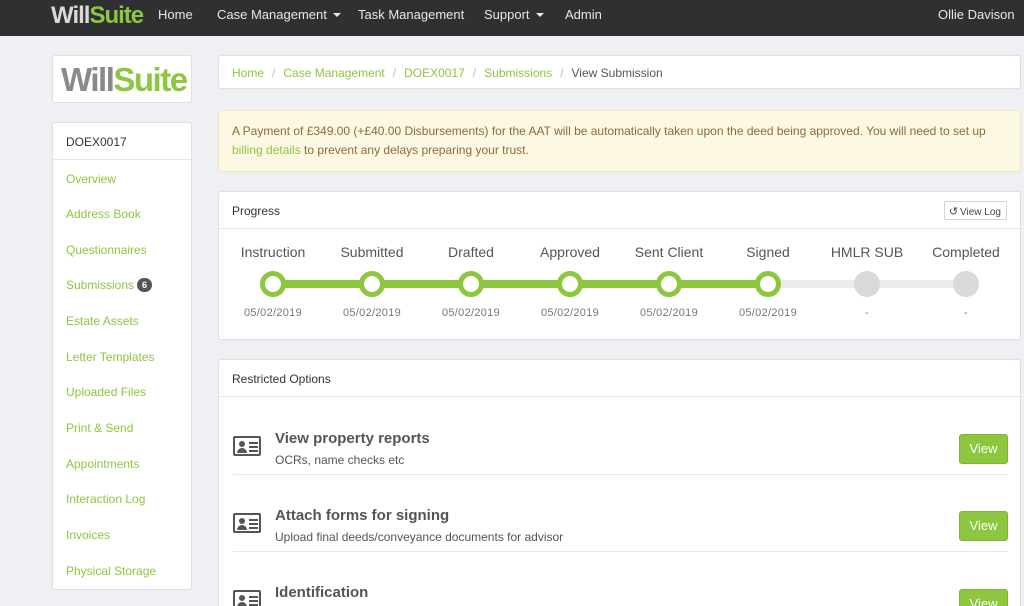  What do you see at coordinates (983, 526) in the screenshot?
I see `attach-forms-button: View` at bounding box center [983, 526].